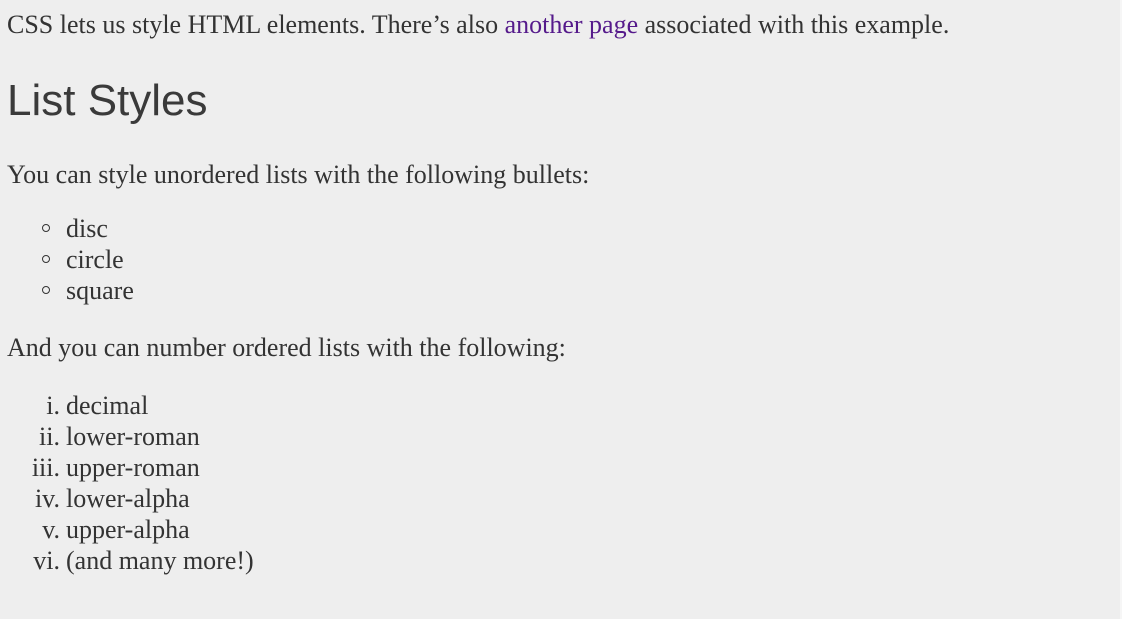 Image resolution: width=1122 pixels, height=619 pixels. What do you see at coordinates (46, 560) in the screenshot?
I see `list-item-number: vi.` at bounding box center [46, 560].